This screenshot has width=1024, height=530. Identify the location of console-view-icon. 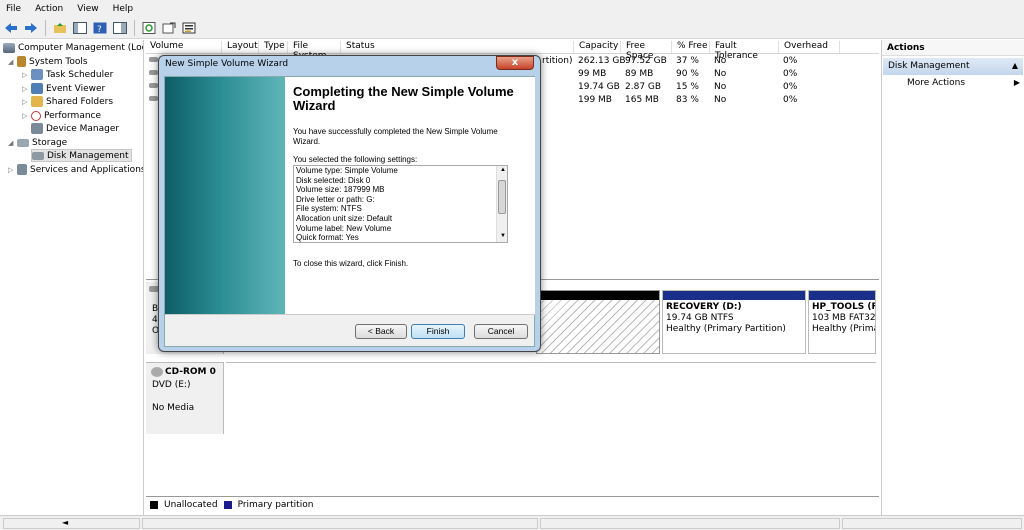
(120, 28).